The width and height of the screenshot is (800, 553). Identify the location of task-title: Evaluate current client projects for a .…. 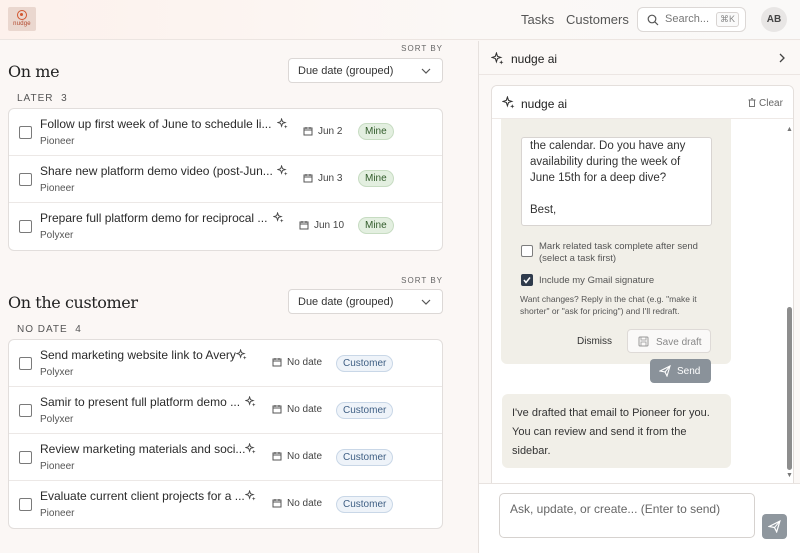
(142, 496).